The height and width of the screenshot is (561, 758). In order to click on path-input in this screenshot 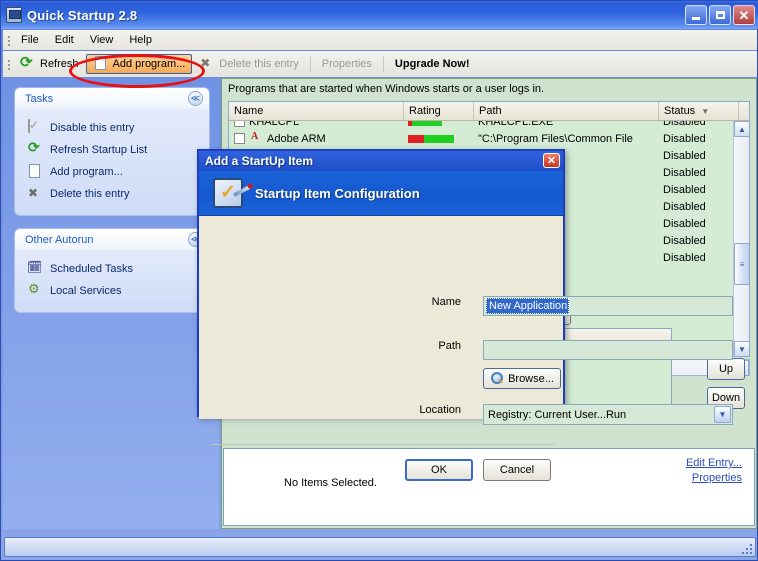, I will do `click(608, 350)`.